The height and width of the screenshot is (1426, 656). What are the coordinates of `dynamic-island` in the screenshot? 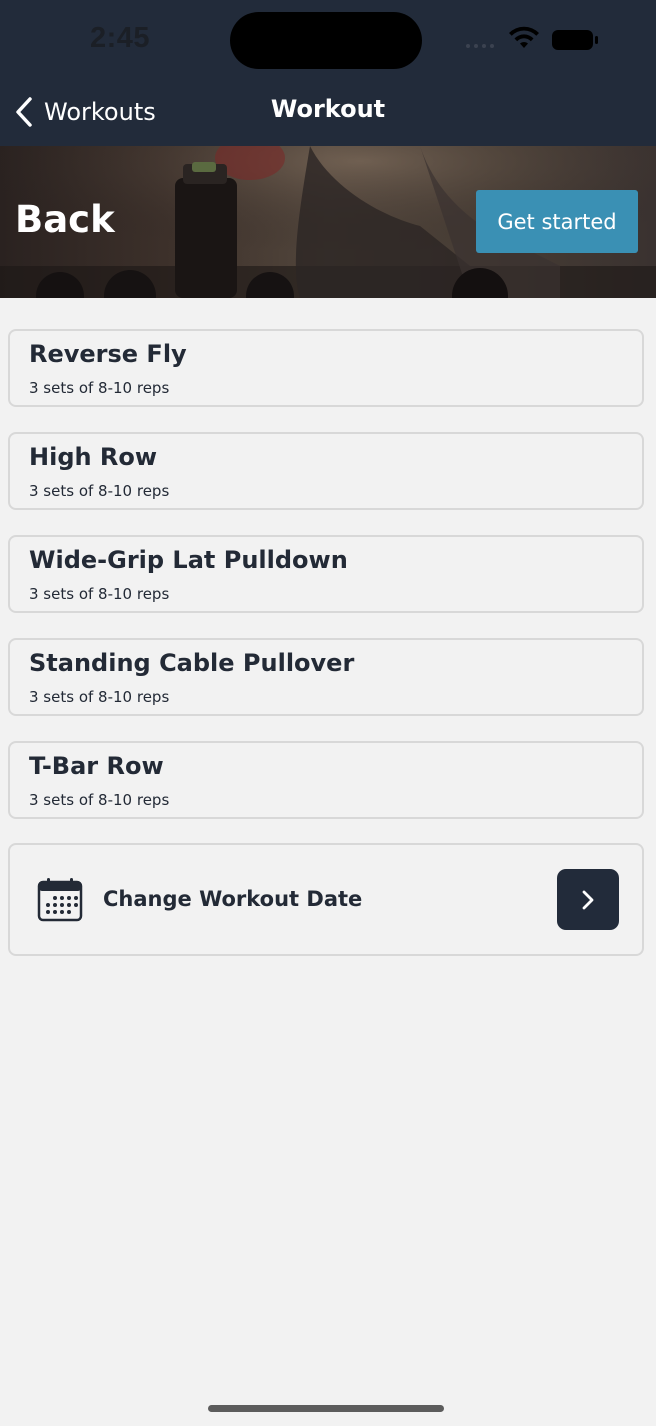 It's located at (326, 40).